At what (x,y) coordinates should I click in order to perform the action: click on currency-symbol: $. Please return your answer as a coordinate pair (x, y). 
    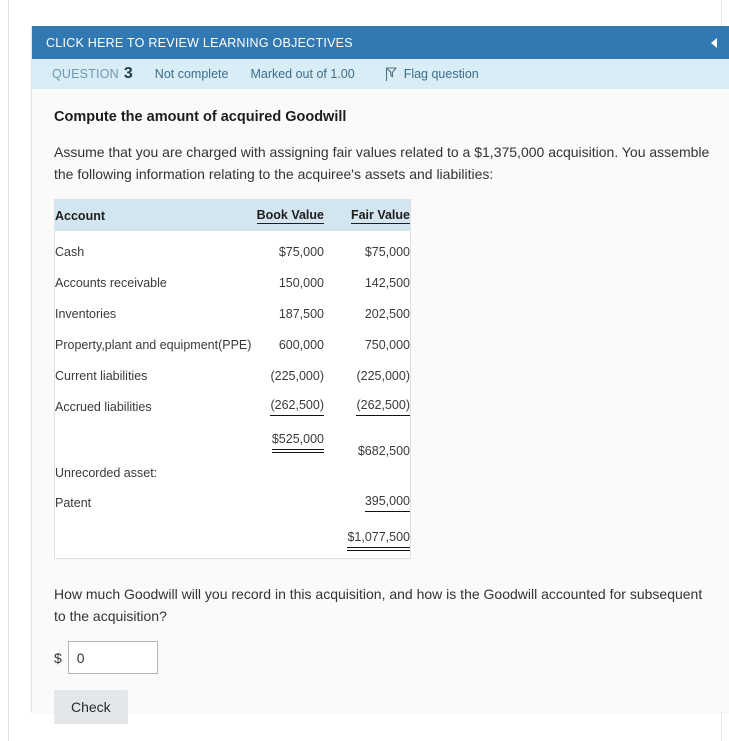
    Looking at the image, I should click on (58, 657).